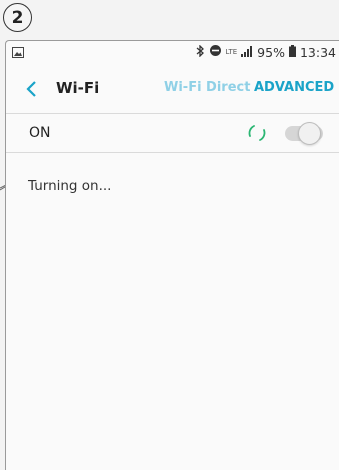  Describe the element at coordinates (215, 52) in the screenshot. I see `do-not-disturb-icon` at that location.